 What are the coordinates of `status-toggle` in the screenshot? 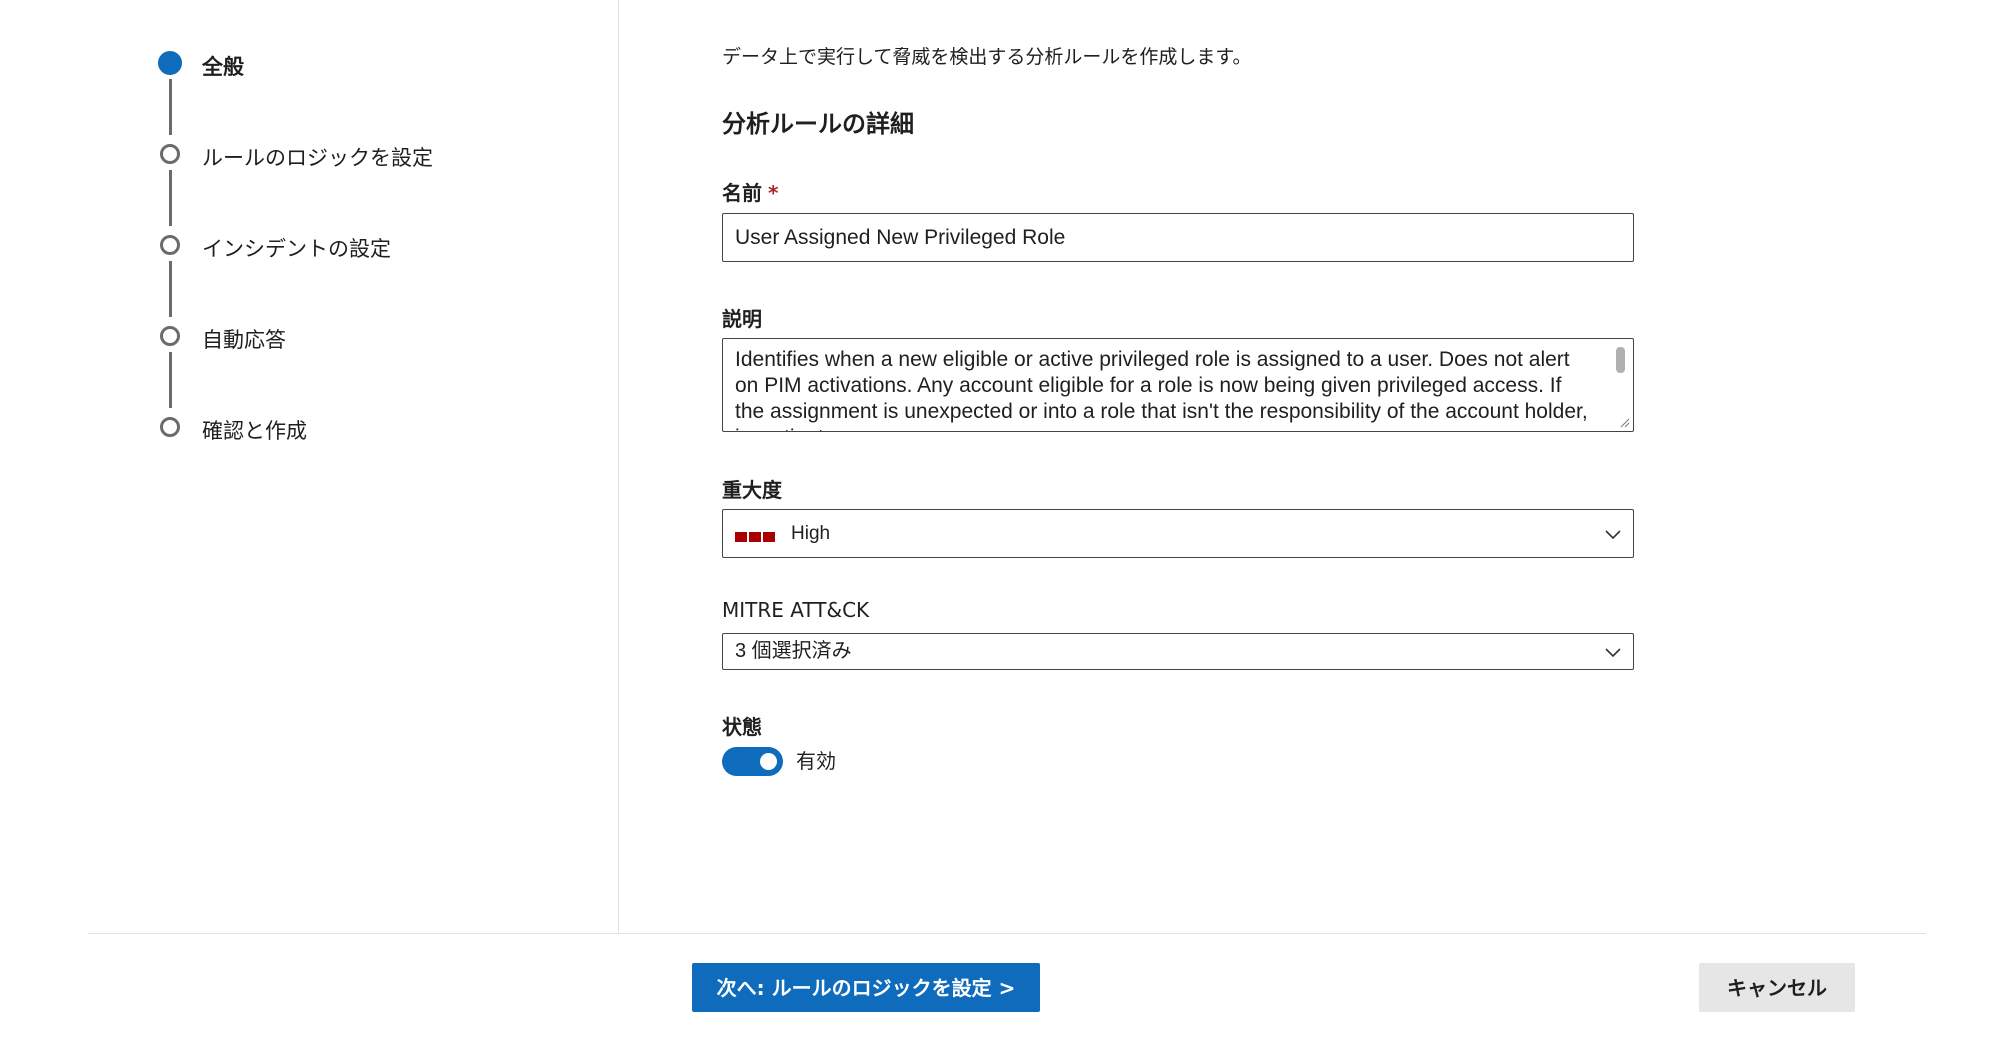 It's located at (752, 761).